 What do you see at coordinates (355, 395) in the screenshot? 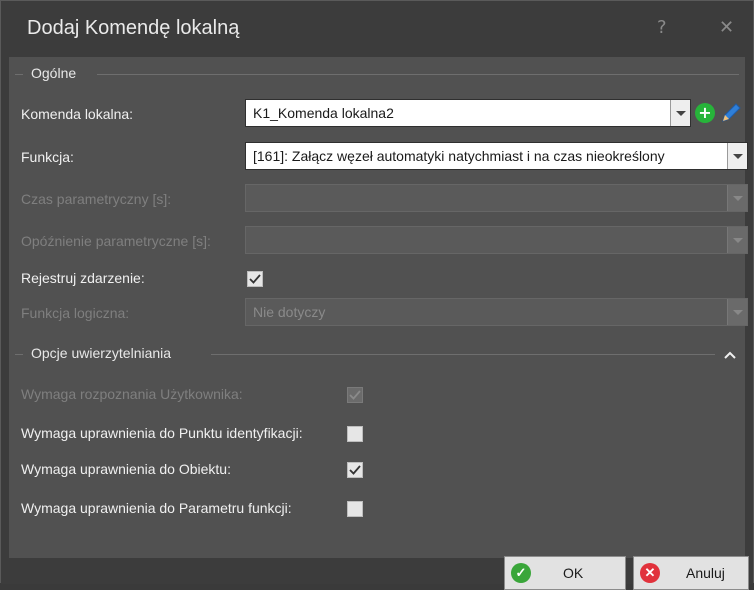
I see `require-user-checkbox` at bounding box center [355, 395].